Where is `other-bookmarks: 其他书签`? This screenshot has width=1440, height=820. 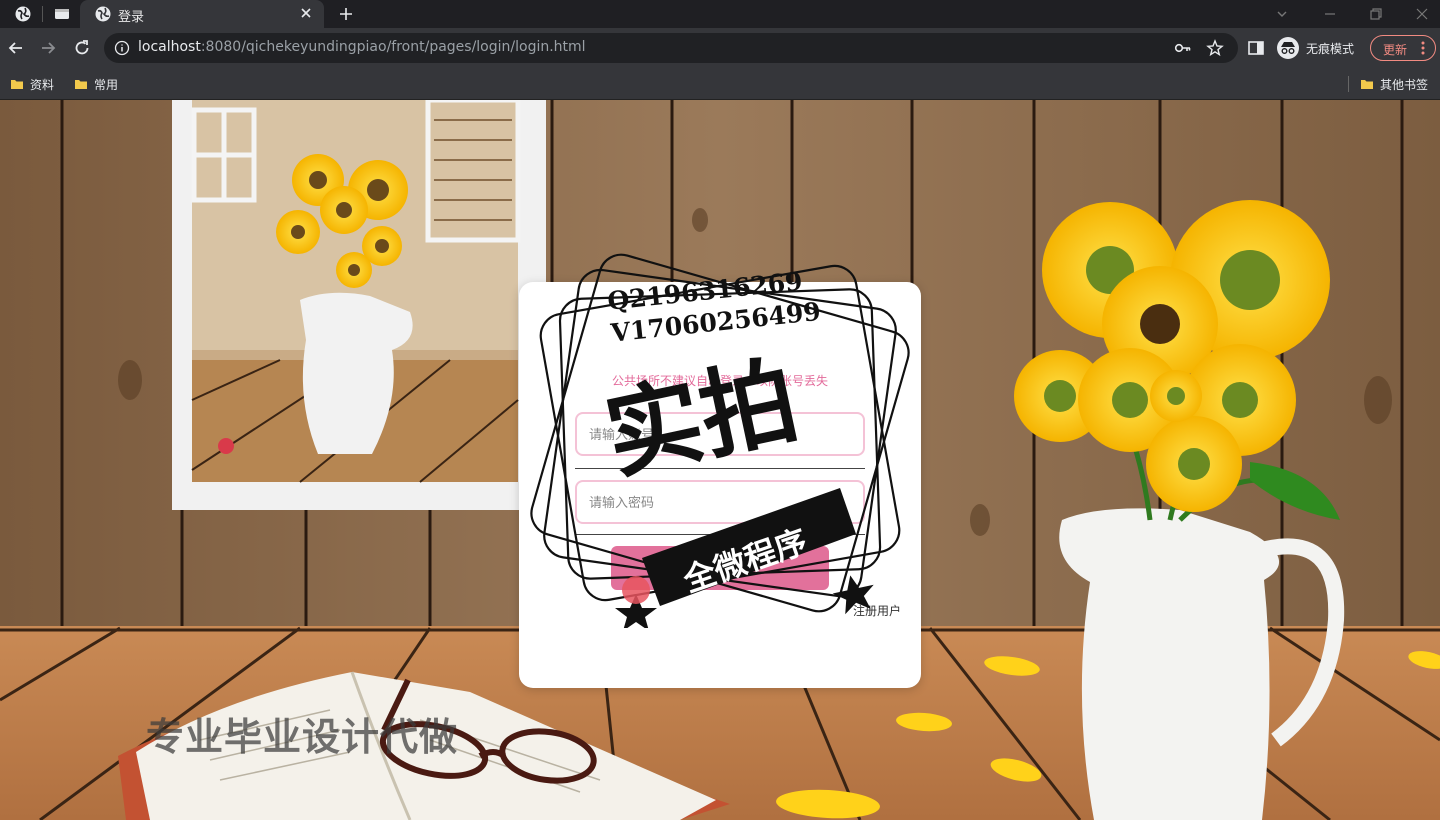 other-bookmarks: 其他书签 is located at coordinates (1394, 84).